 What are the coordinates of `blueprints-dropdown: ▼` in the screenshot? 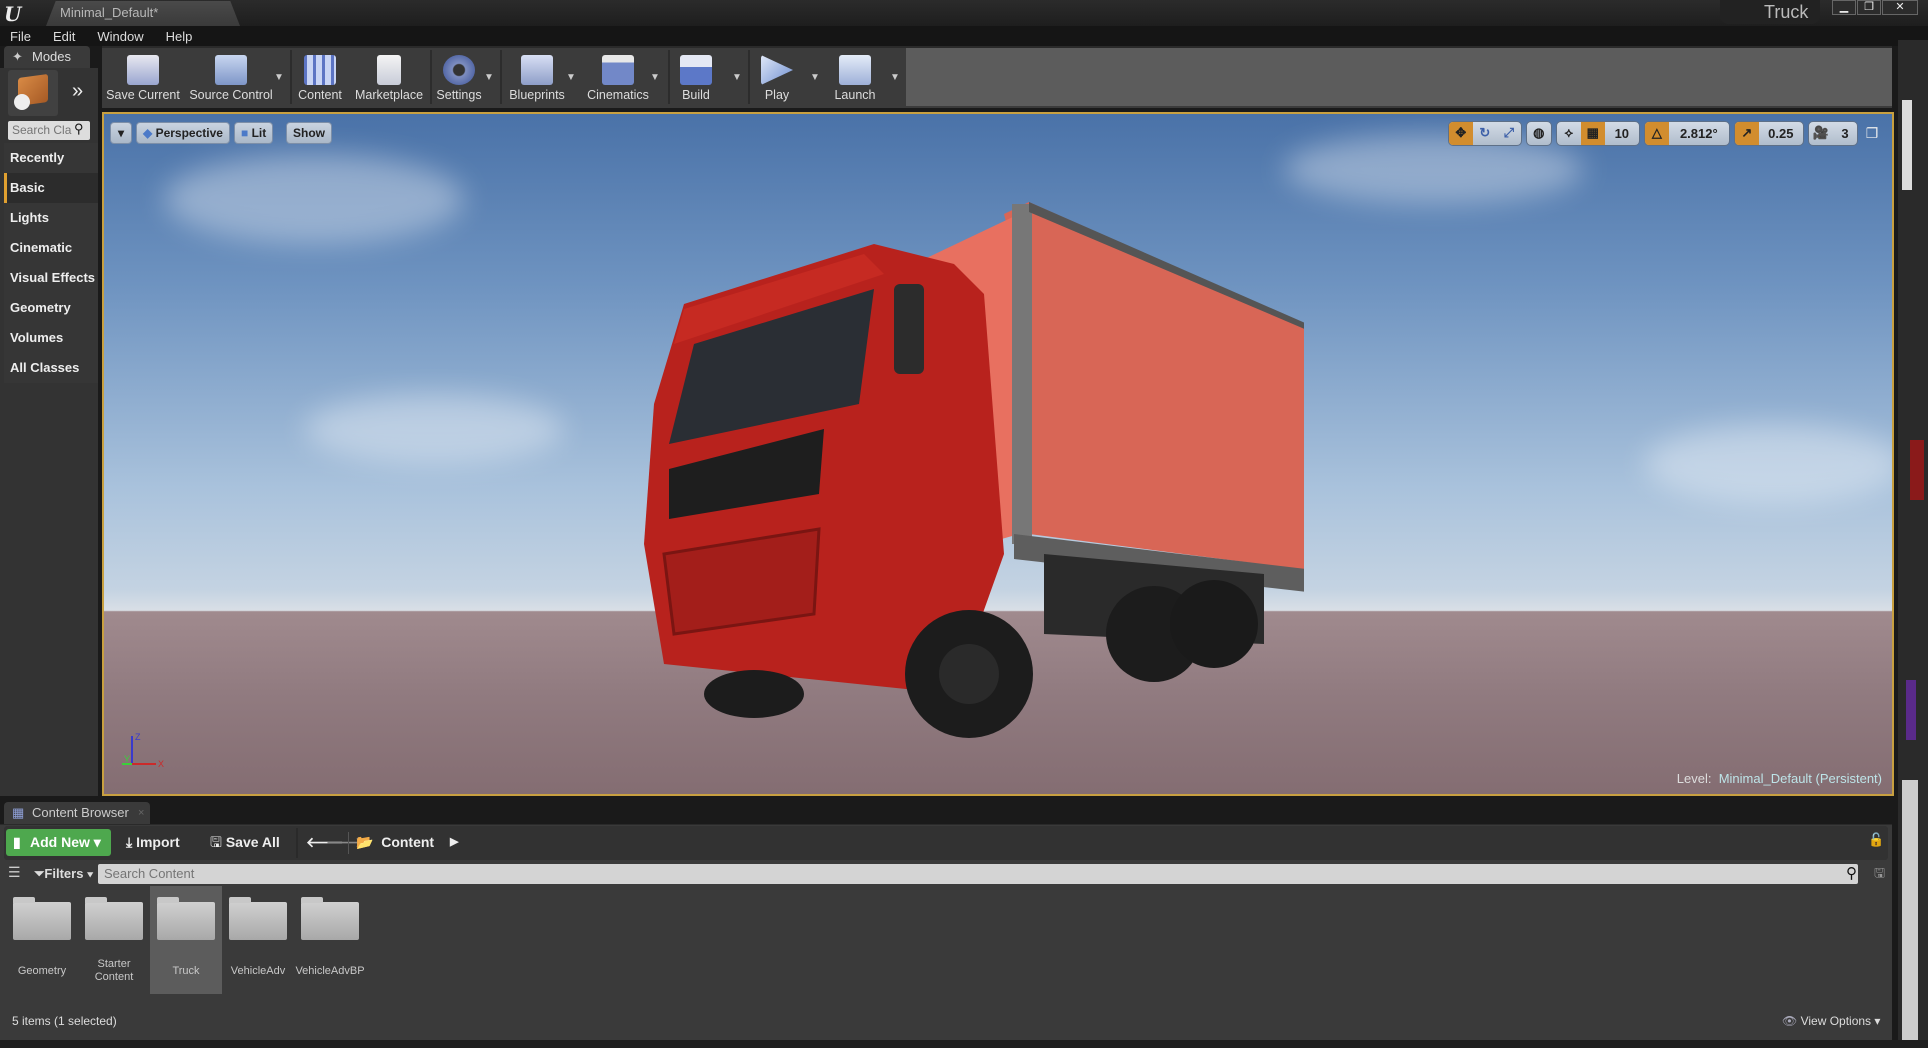 It's located at (571, 77).